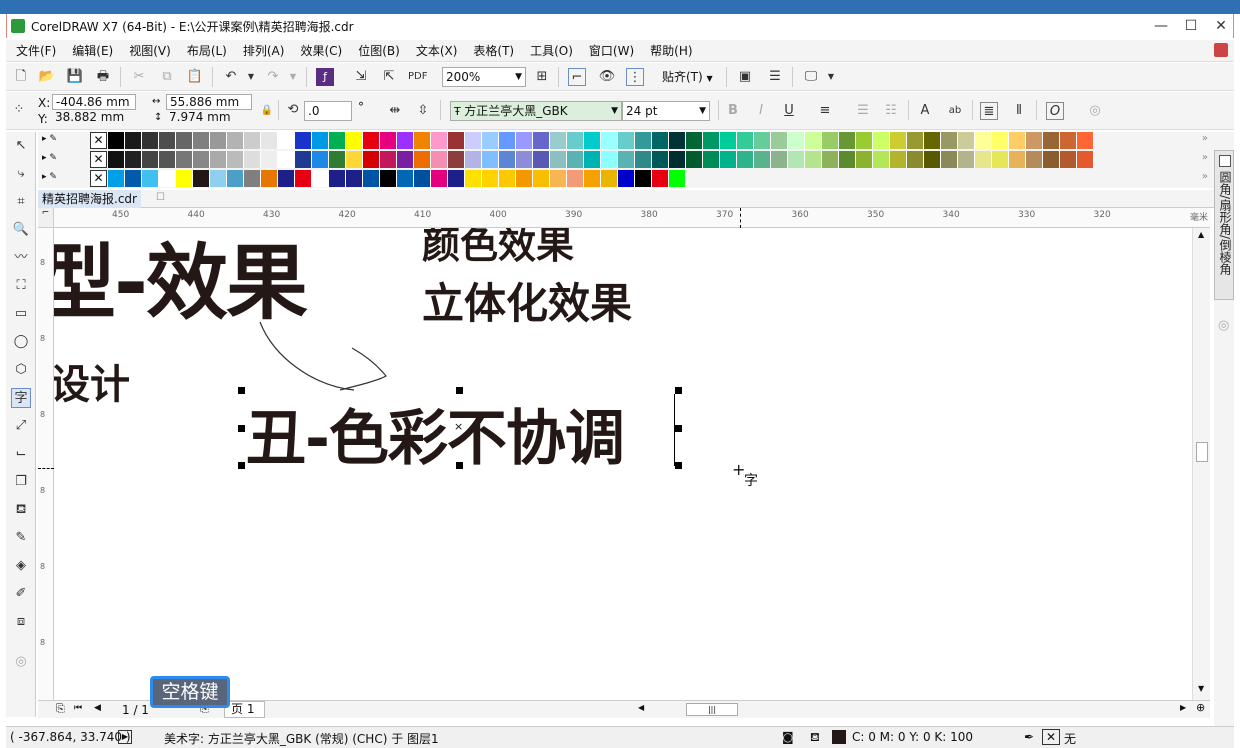 The width and height of the screenshot is (1240, 748). I want to click on underline-icon: U, so click(789, 111).